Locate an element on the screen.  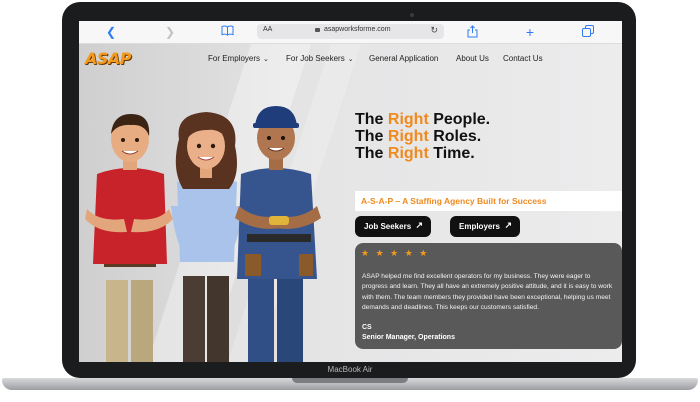
employers-button: Employers ↗ is located at coordinates (485, 226).